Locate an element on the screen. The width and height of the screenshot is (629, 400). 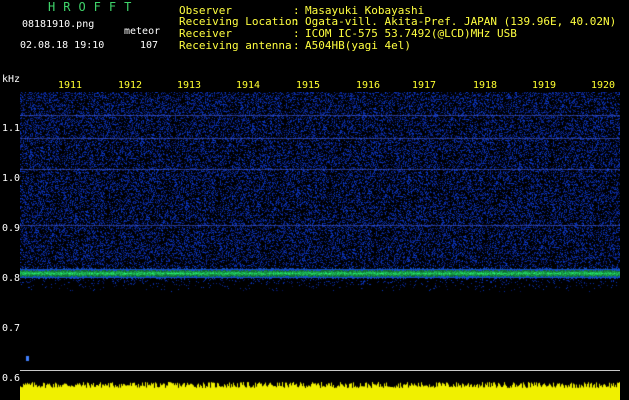
x-tick-label: 1912 is located at coordinates (130, 85).